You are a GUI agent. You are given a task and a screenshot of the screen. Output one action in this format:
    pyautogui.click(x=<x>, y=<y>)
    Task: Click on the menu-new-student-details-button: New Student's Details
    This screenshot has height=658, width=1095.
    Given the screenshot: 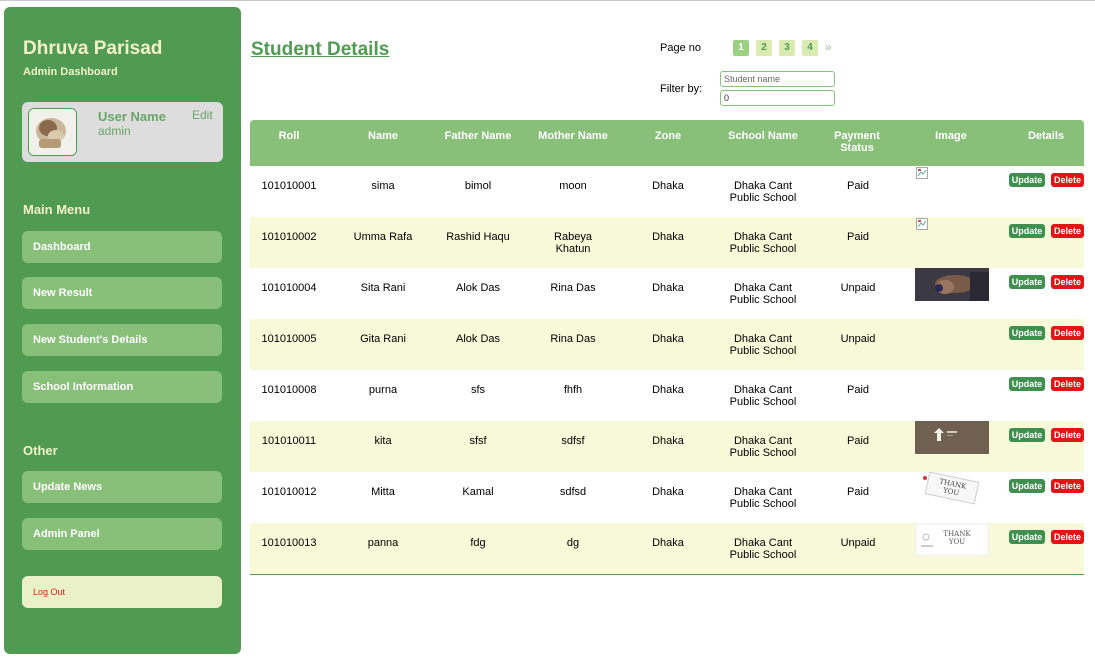 What is the action you would take?
    pyautogui.click(x=122, y=340)
    